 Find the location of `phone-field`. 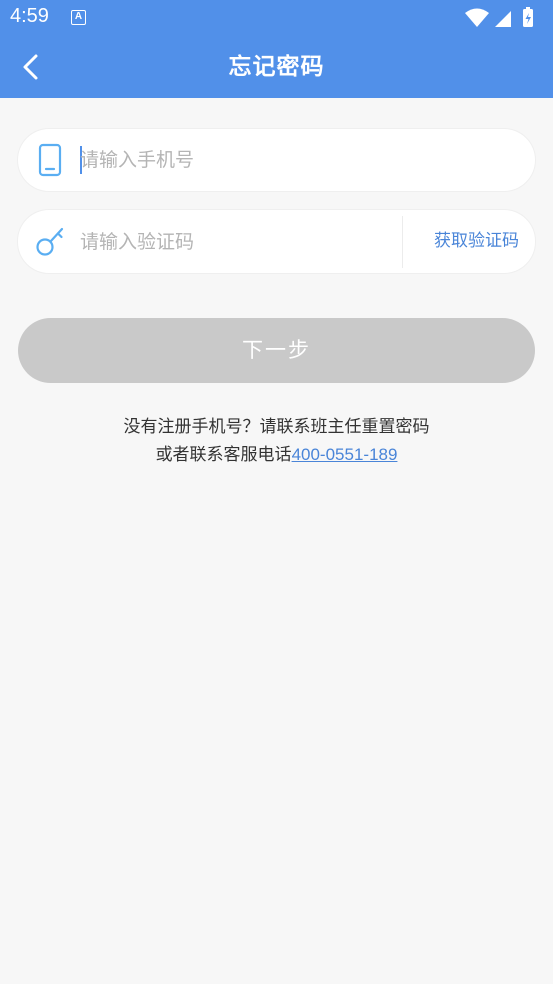

phone-field is located at coordinates (276, 160).